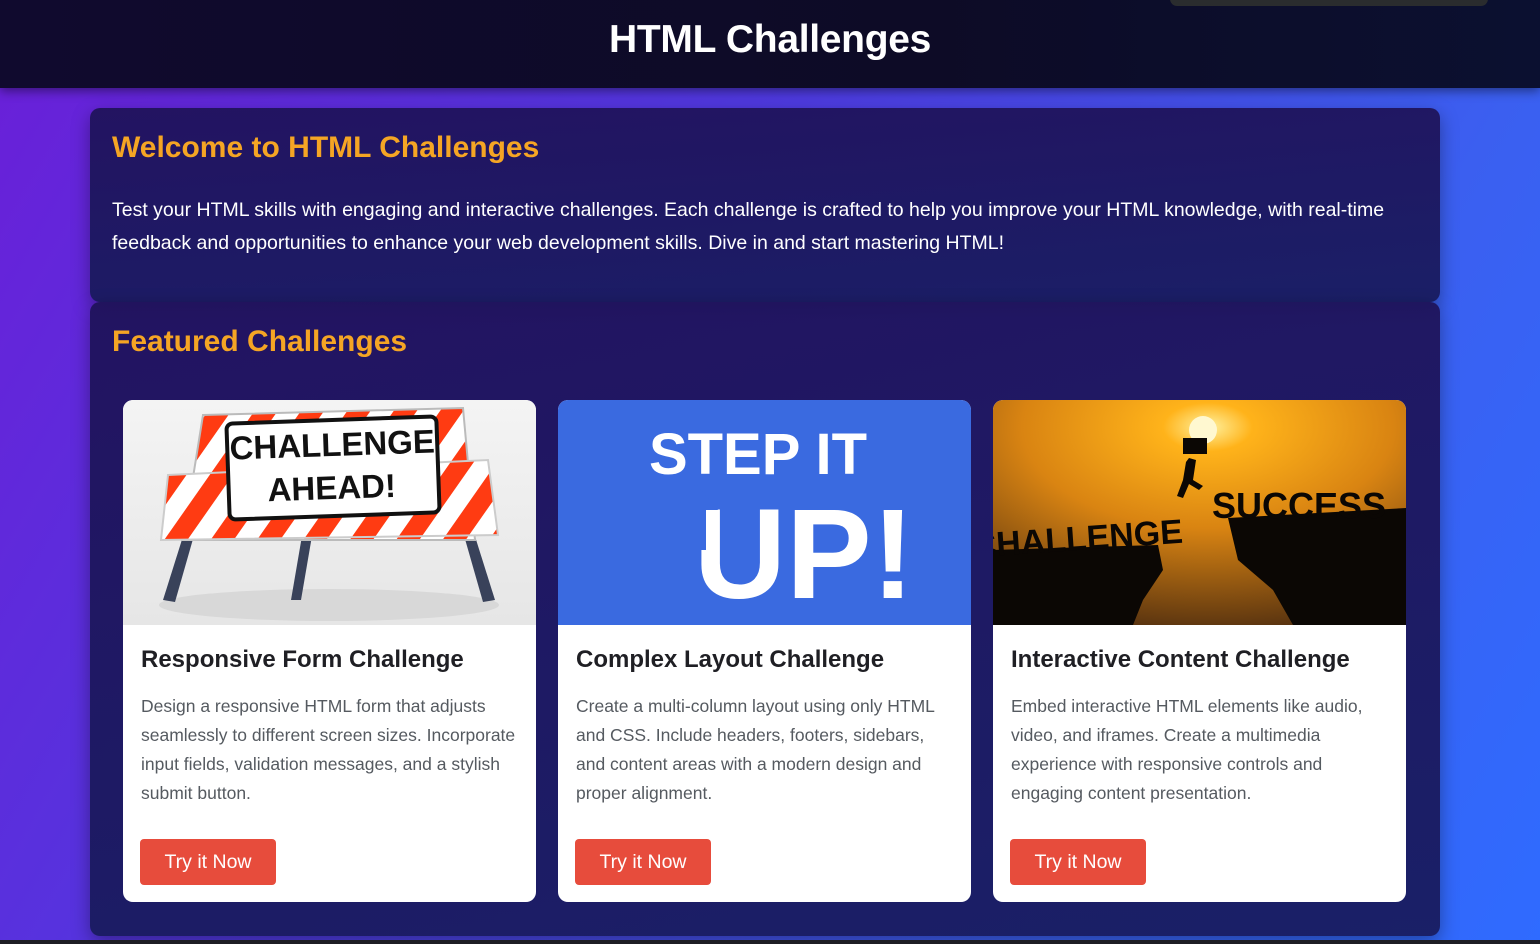 This screenshot has width=1540, height=944. Describe the element at coordinates (302, 659) in the screenshot. I see `card-title: Responsive Form Challenge` at that location.